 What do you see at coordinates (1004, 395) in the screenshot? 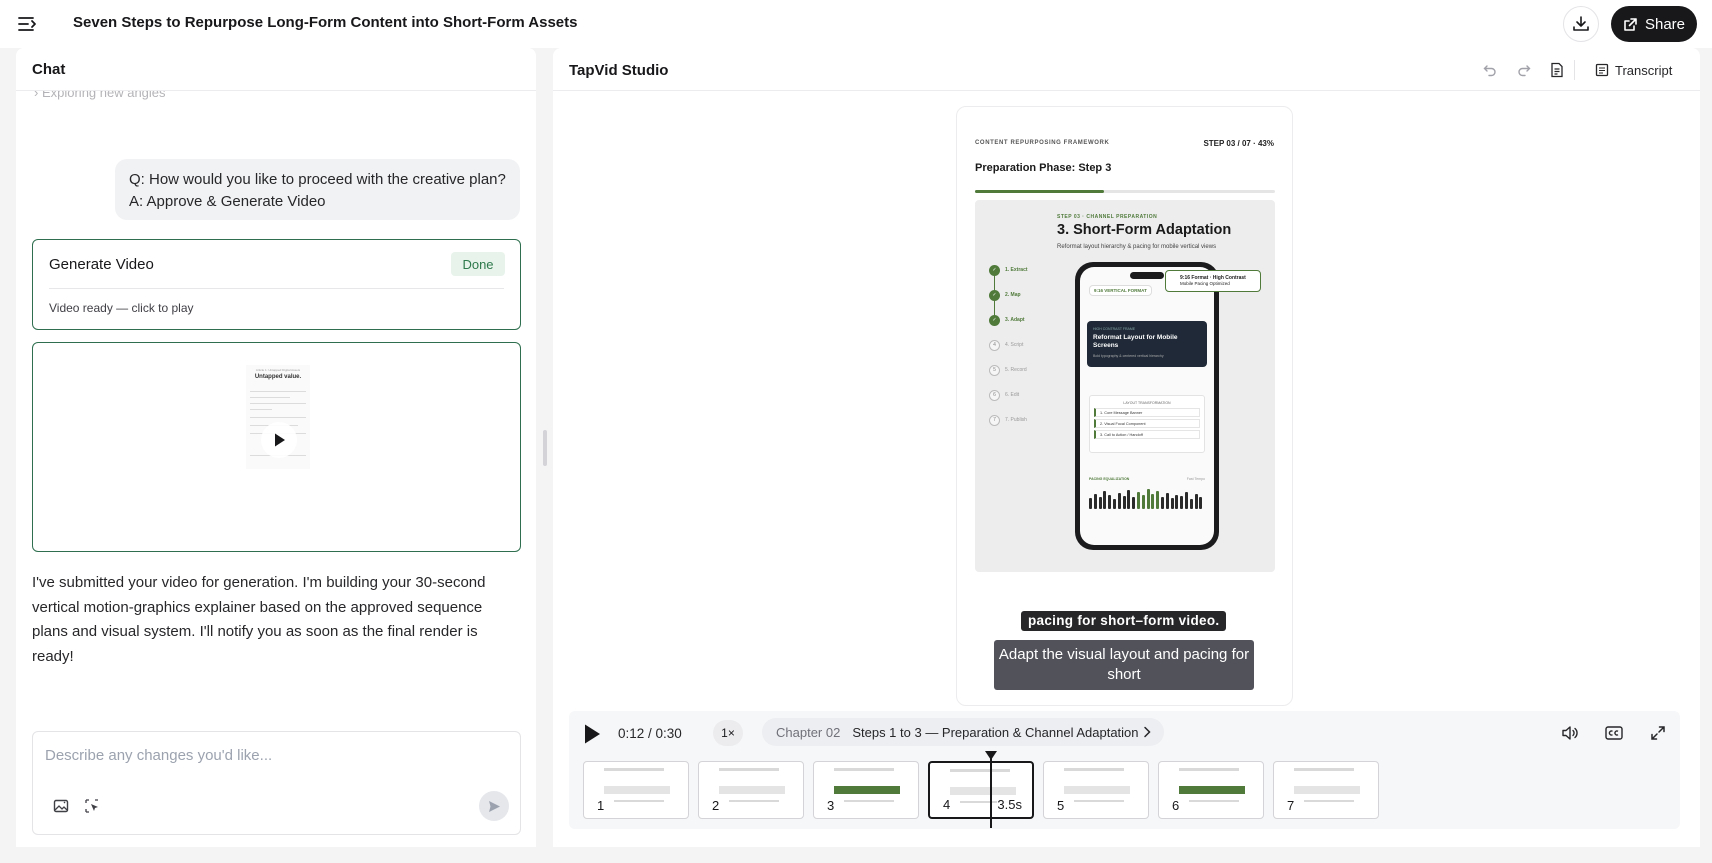
I see `step-item: 6 6. Edit` at bounding box center [1004, 395].